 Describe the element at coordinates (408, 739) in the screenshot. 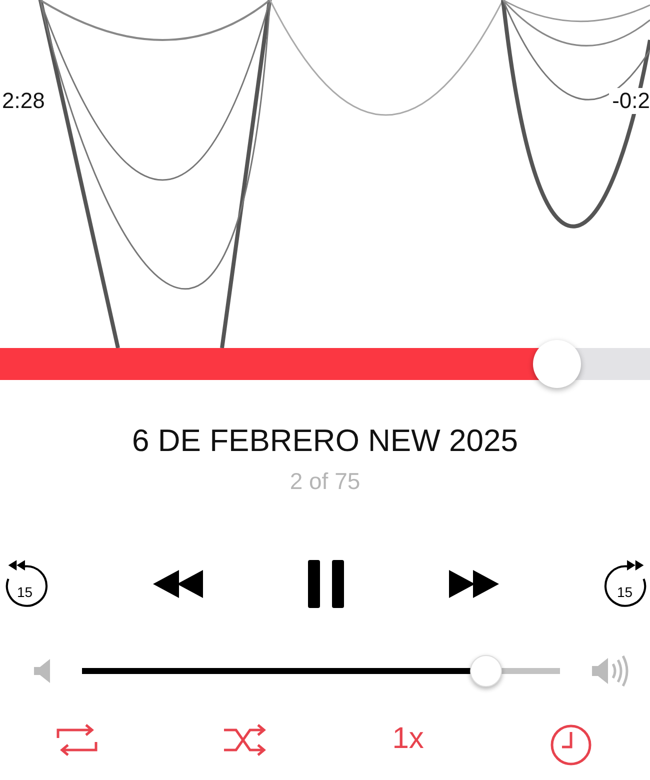

I see `playback-speed-button: 1x` at that location.